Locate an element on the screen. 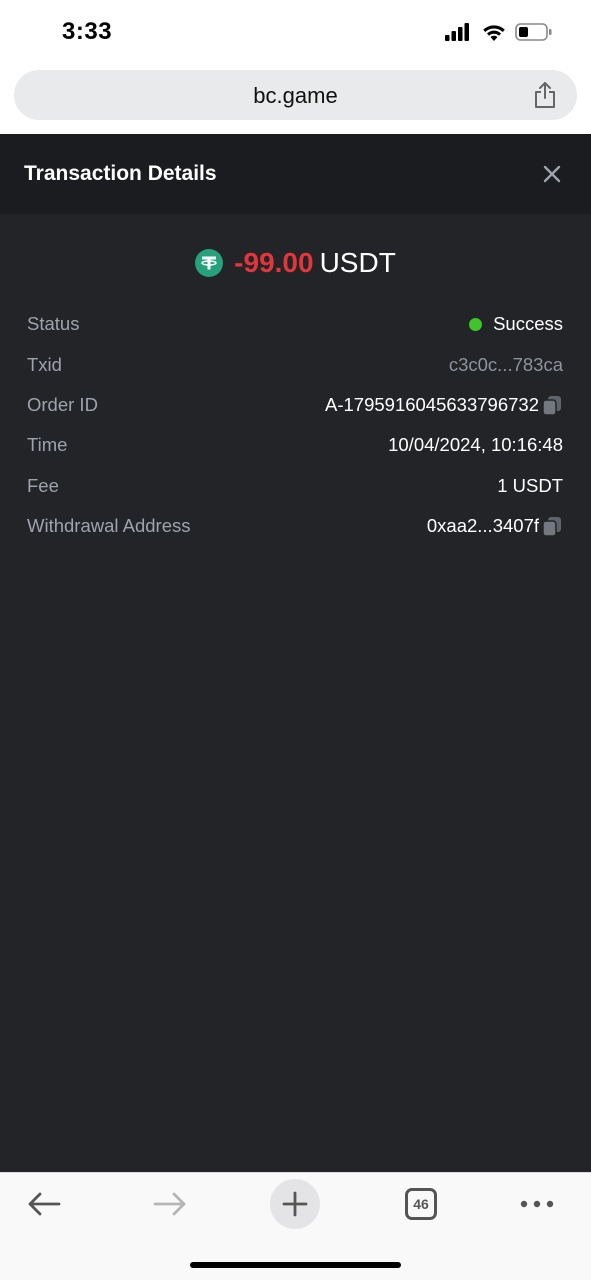 The height and width of the screenshot is (1280, 591). forward-button is located at coordinates (170, 1204).